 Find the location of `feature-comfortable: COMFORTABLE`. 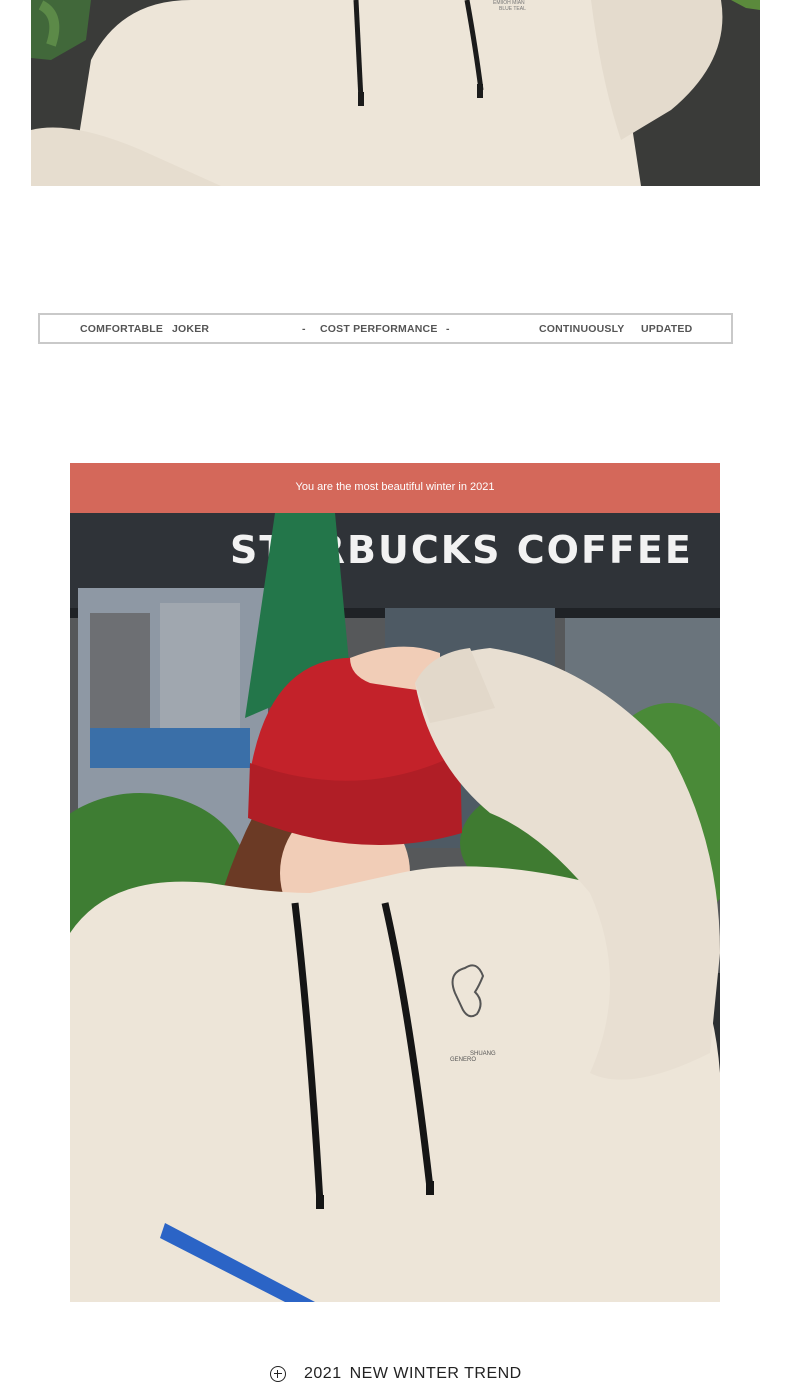

feature-comfortable: COMFORTABLE is located at coordinates (122, 329).